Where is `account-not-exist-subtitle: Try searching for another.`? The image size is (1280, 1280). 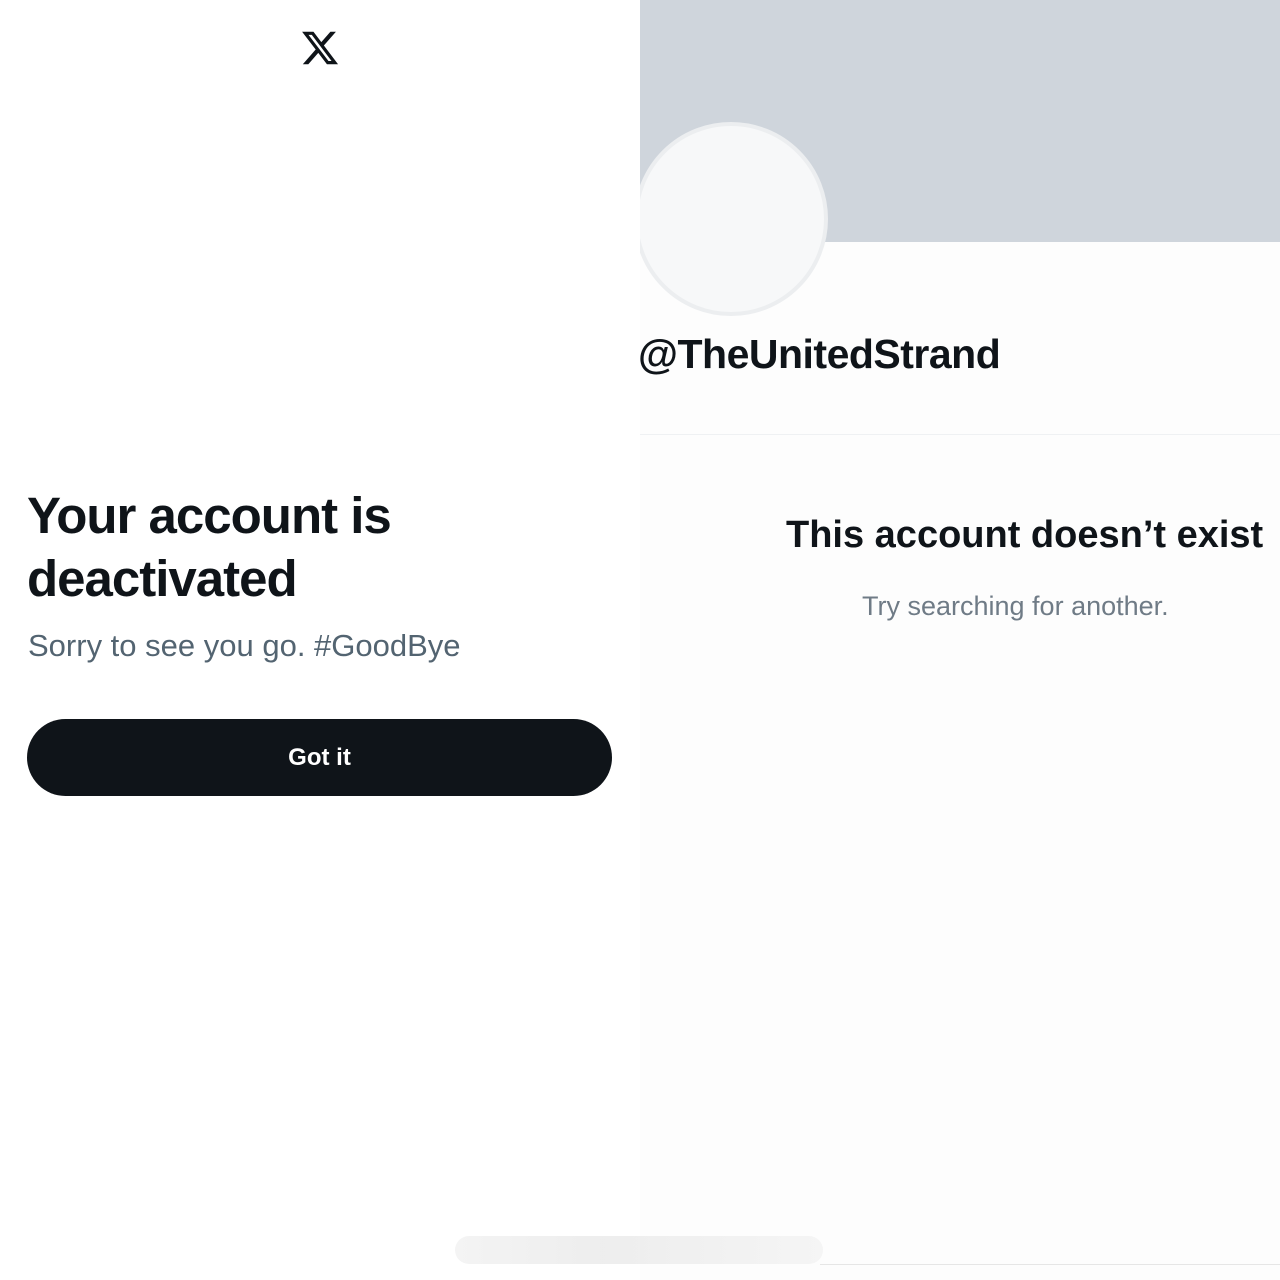 account-not-exist-subtitle: Try searching for another. is located at coordinates (1015, 606).